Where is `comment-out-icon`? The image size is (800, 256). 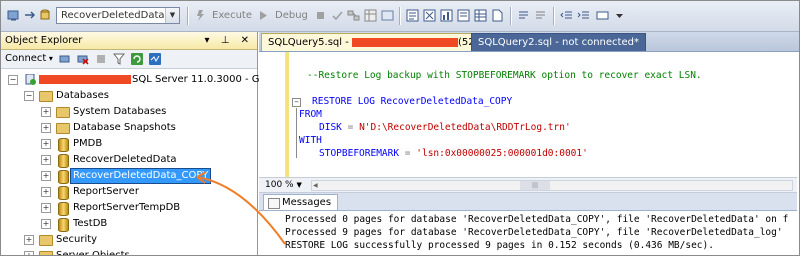
comment-out-icon is located at coordinates (523, 15).